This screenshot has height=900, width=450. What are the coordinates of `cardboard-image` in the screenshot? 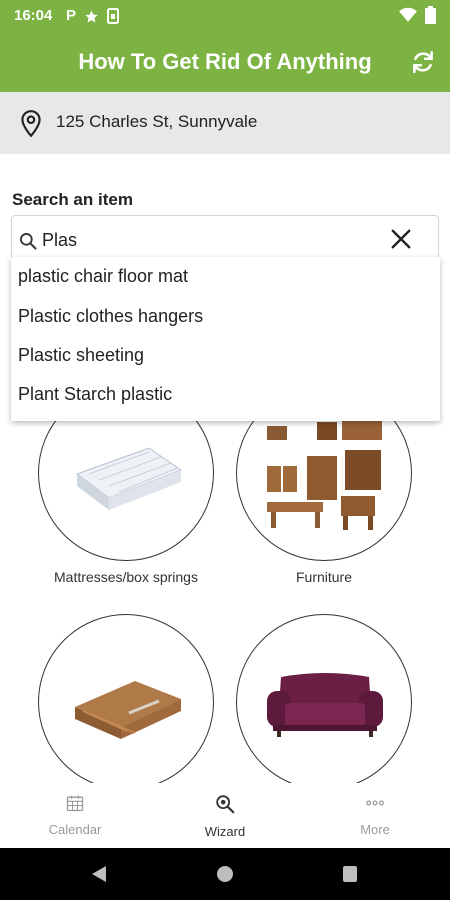 It's located at (128, 710).